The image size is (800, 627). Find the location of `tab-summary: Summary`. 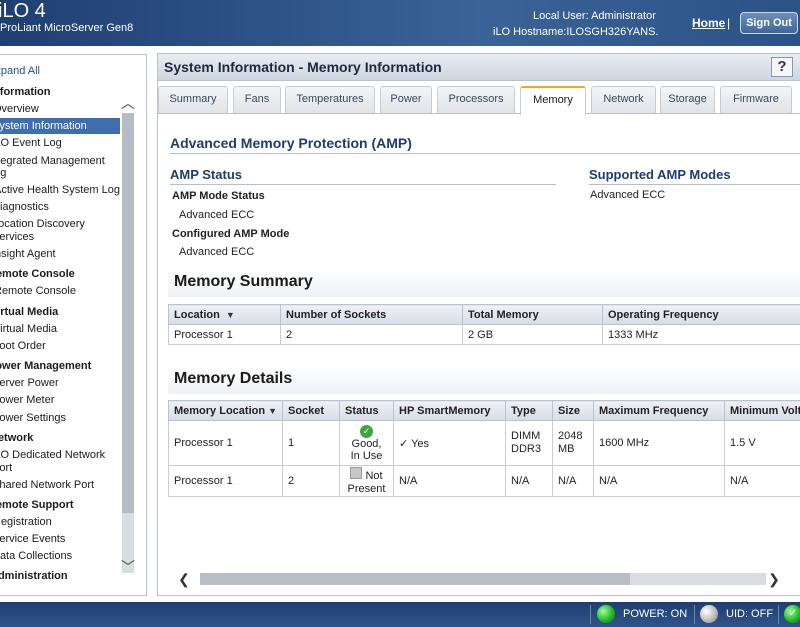

tab-summary: Summary is located at coordinates (193, 99).